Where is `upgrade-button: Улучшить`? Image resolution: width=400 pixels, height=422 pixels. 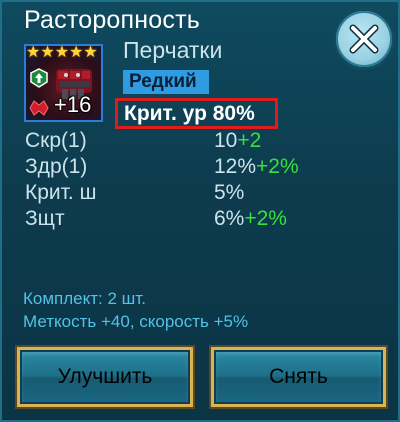
upgrade-button: Улучшить is located at coordinates (105, 377).